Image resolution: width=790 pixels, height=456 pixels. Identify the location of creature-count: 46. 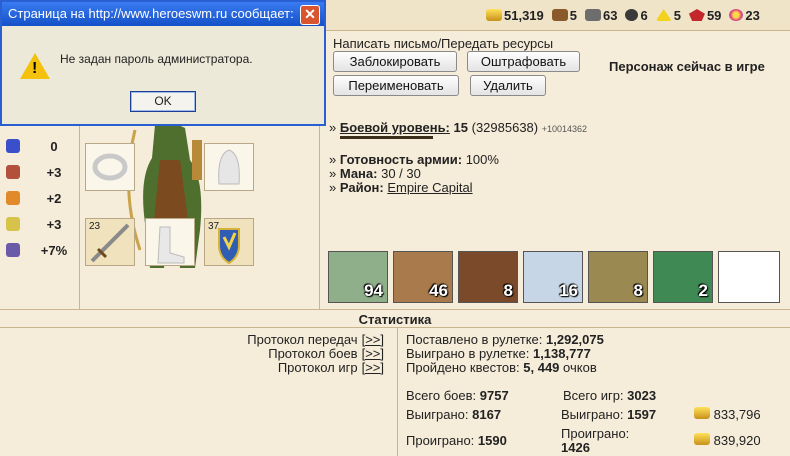
(438, 290).